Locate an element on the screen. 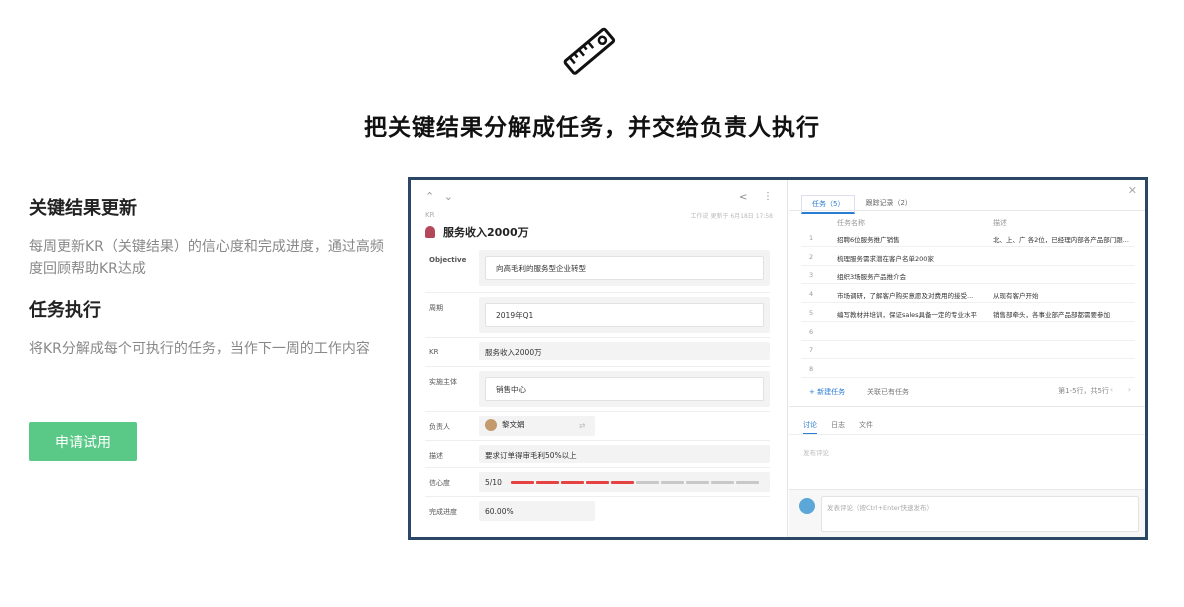 This screenshot has width=1184, height=607. field-label: 周期 is located at coordinates (436, 308).